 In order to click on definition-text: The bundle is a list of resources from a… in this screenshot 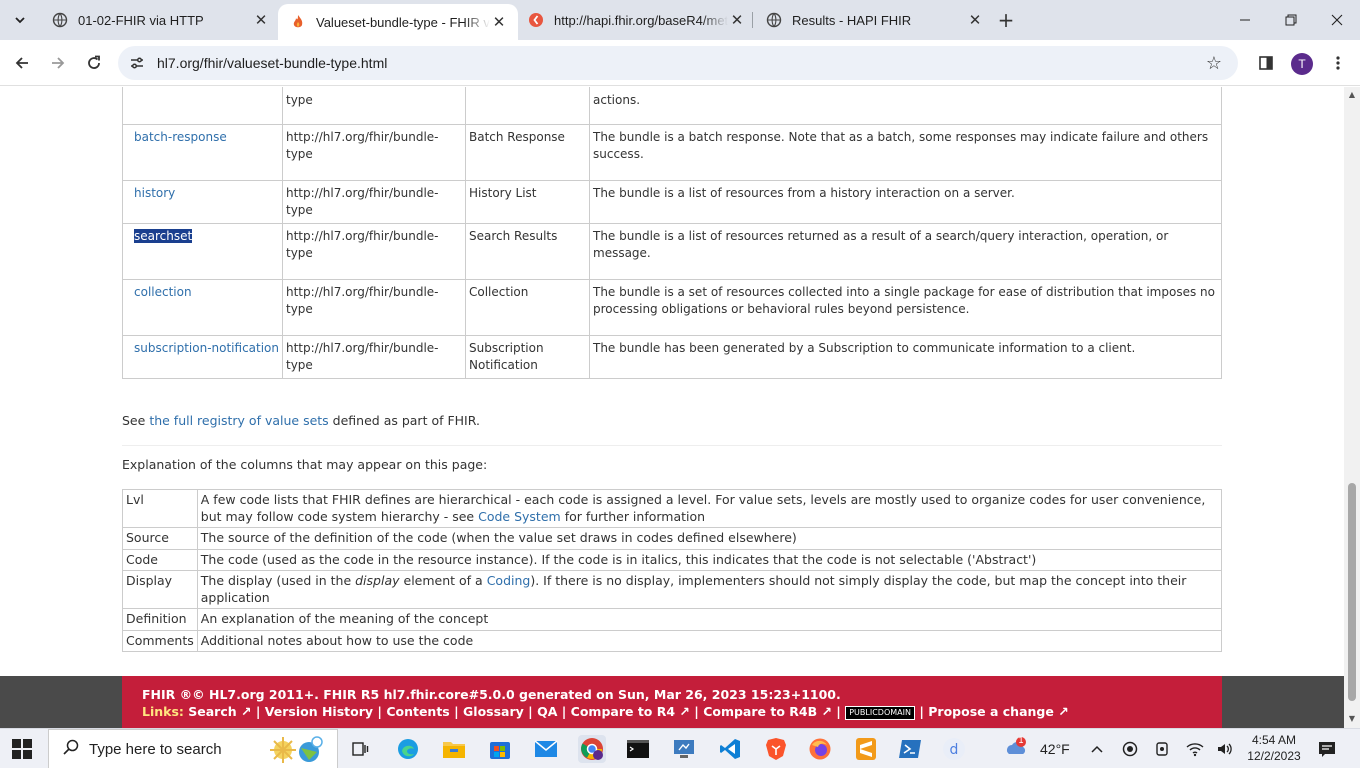, I will do `click(905, 202)`.